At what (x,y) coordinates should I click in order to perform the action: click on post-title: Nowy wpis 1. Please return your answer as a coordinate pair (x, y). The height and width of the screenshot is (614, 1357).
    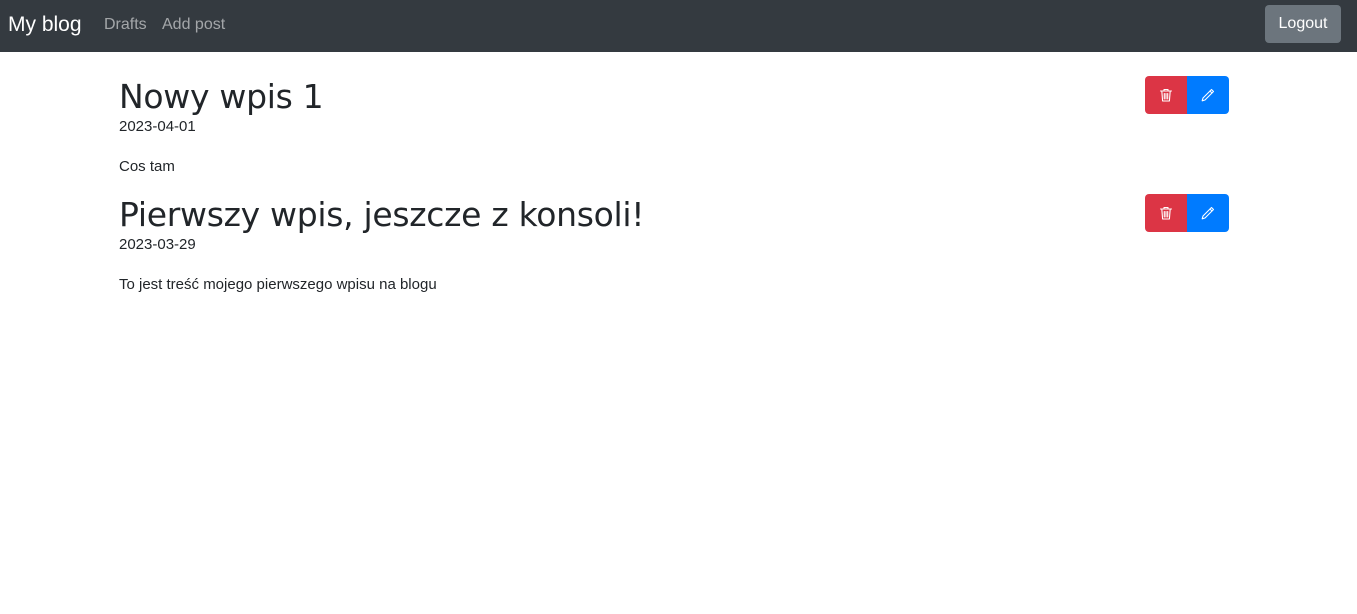
    Looking at the image, I should click on (221, 96).